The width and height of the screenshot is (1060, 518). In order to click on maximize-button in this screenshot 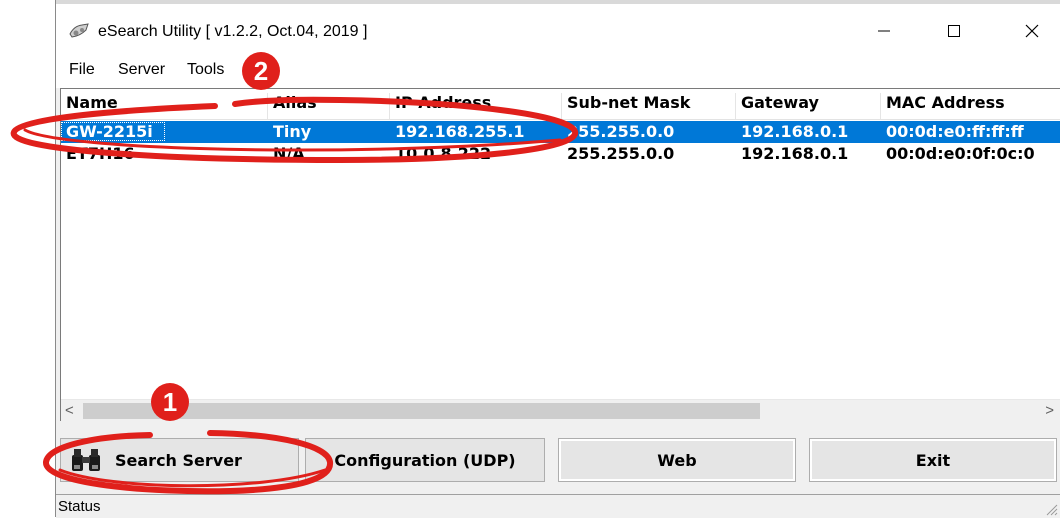, I will do `click(954, 31)`.